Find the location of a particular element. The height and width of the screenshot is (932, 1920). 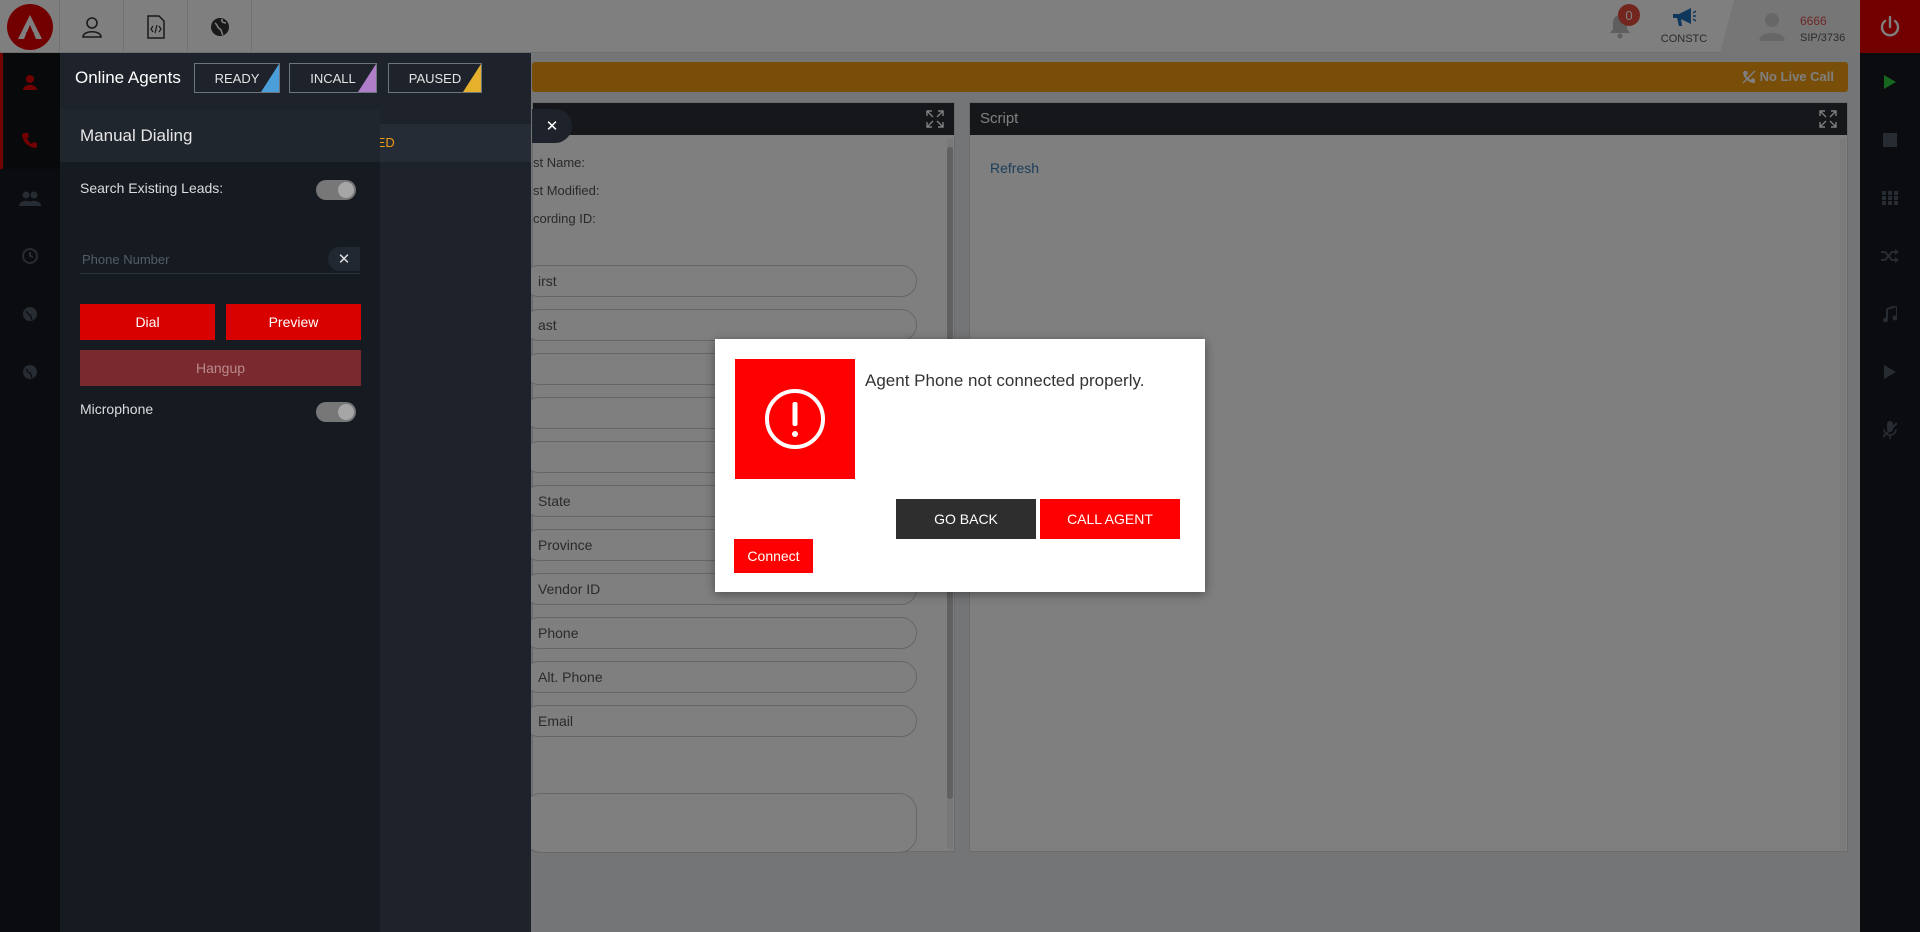

dial-button: Dial is located at coordinates (147, 322).